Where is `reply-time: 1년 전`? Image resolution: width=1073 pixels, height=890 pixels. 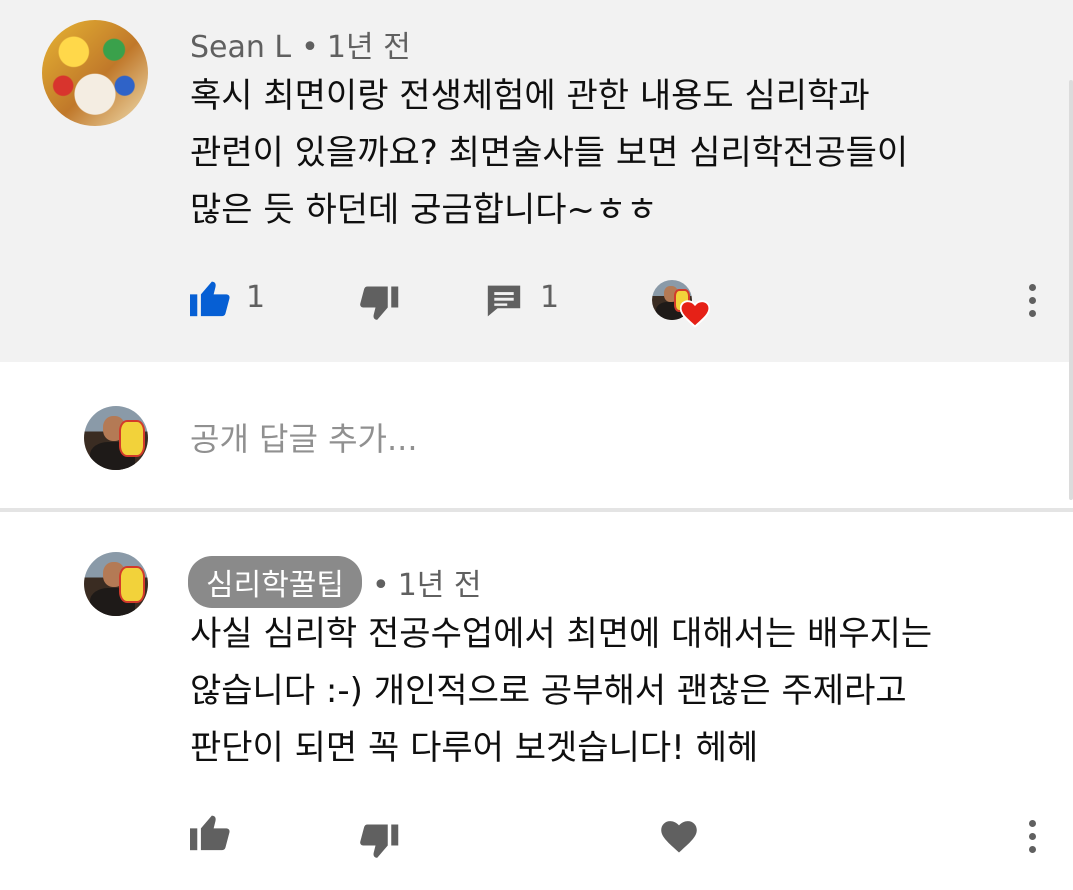 reply-time: 1년 전 is located at coordinates (439, 585).